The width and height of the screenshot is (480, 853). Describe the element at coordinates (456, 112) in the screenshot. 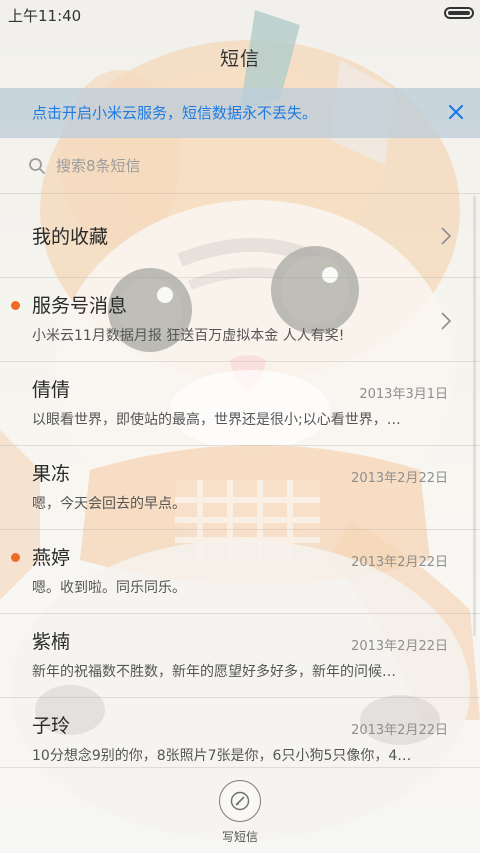

I see `close-icon` at that location.